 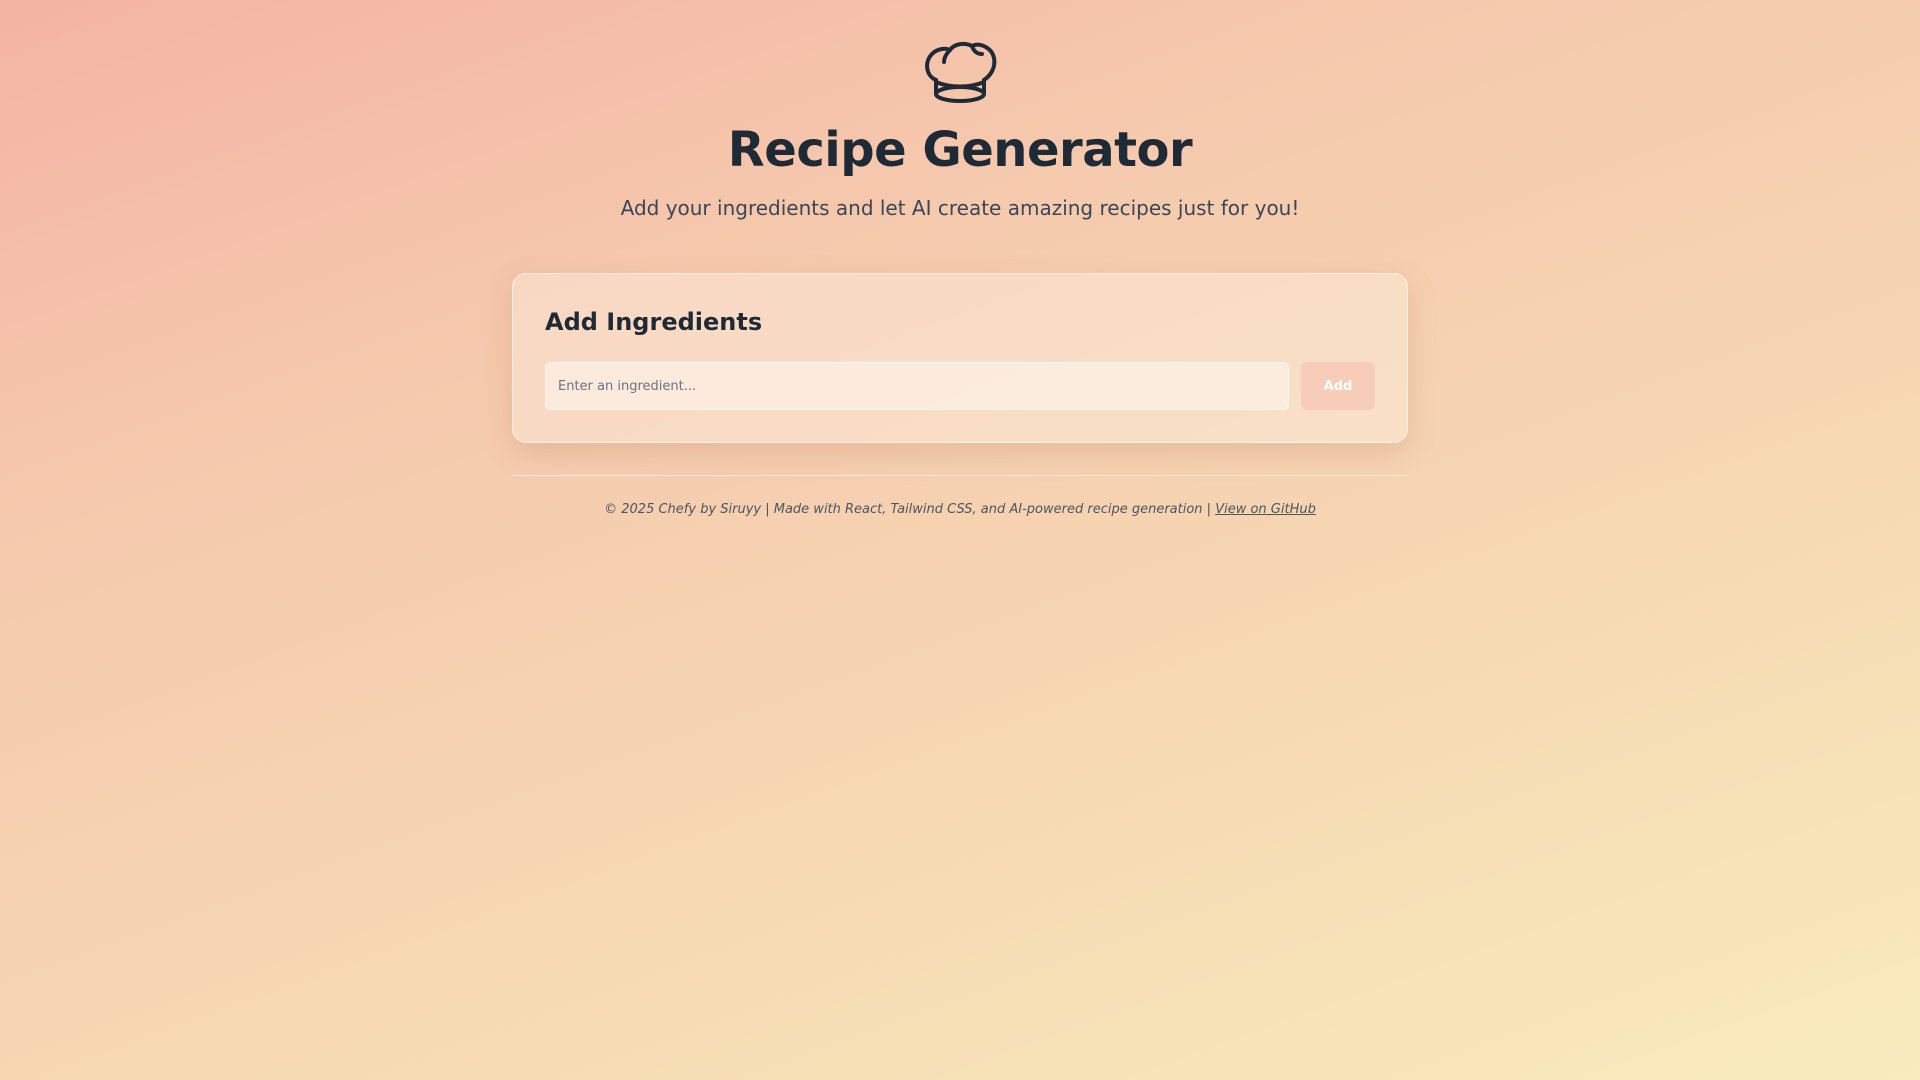 I want to click on page-title: Recipe Generator, so click(x=960, y=150).